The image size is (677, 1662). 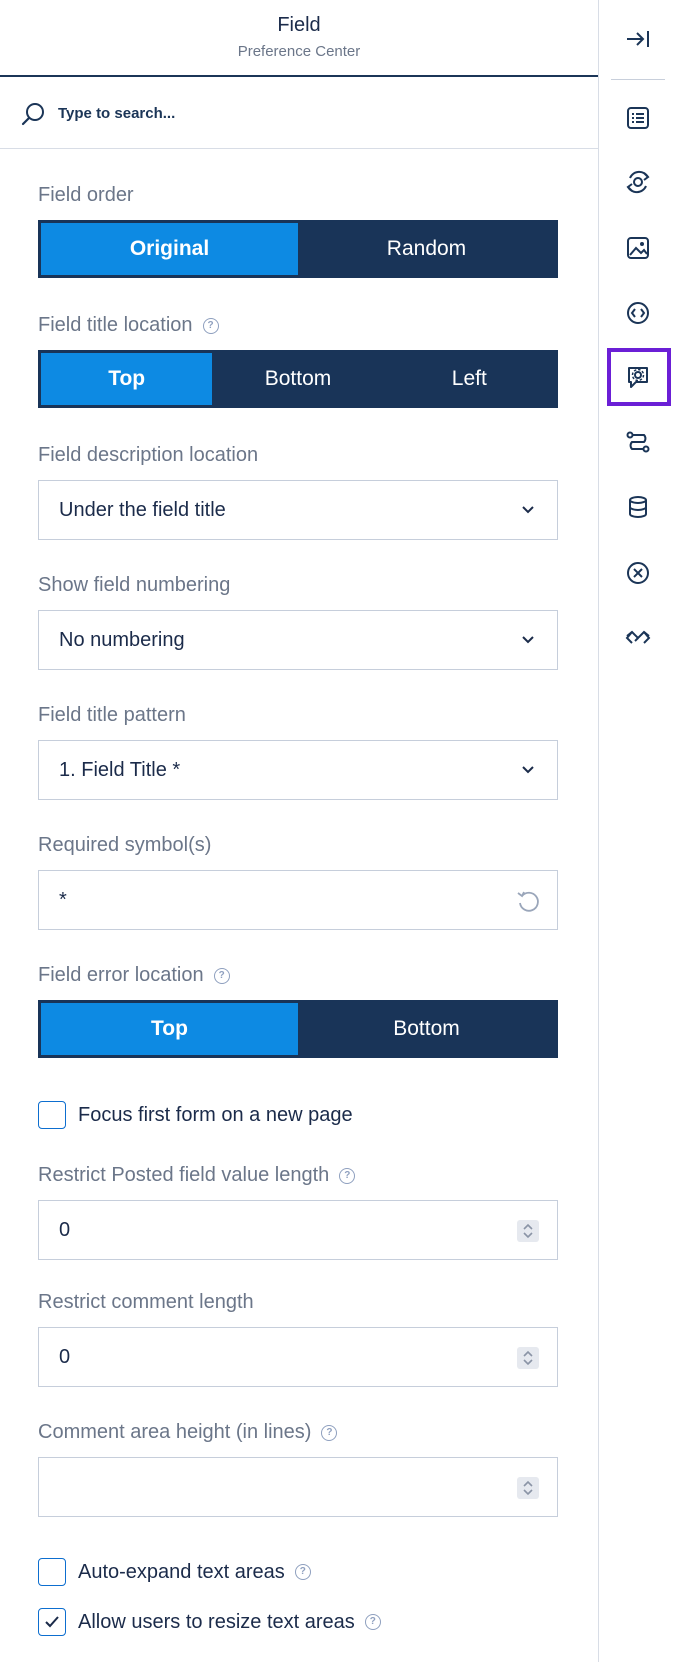 I want to click on panel-header: Field Preference Center, so click(x=299, y=38).